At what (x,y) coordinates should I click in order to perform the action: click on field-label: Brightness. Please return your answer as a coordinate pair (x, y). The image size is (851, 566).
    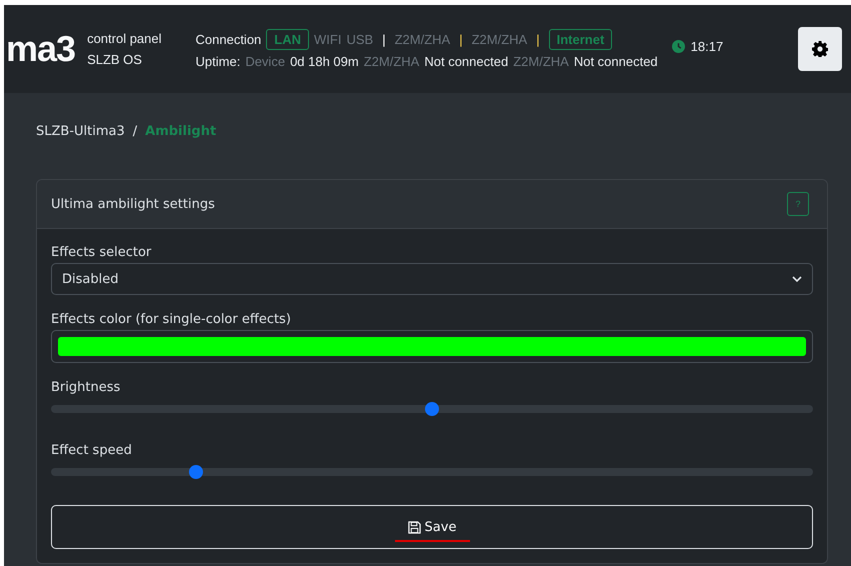
    Looking at the image, I should click on (86, 387).